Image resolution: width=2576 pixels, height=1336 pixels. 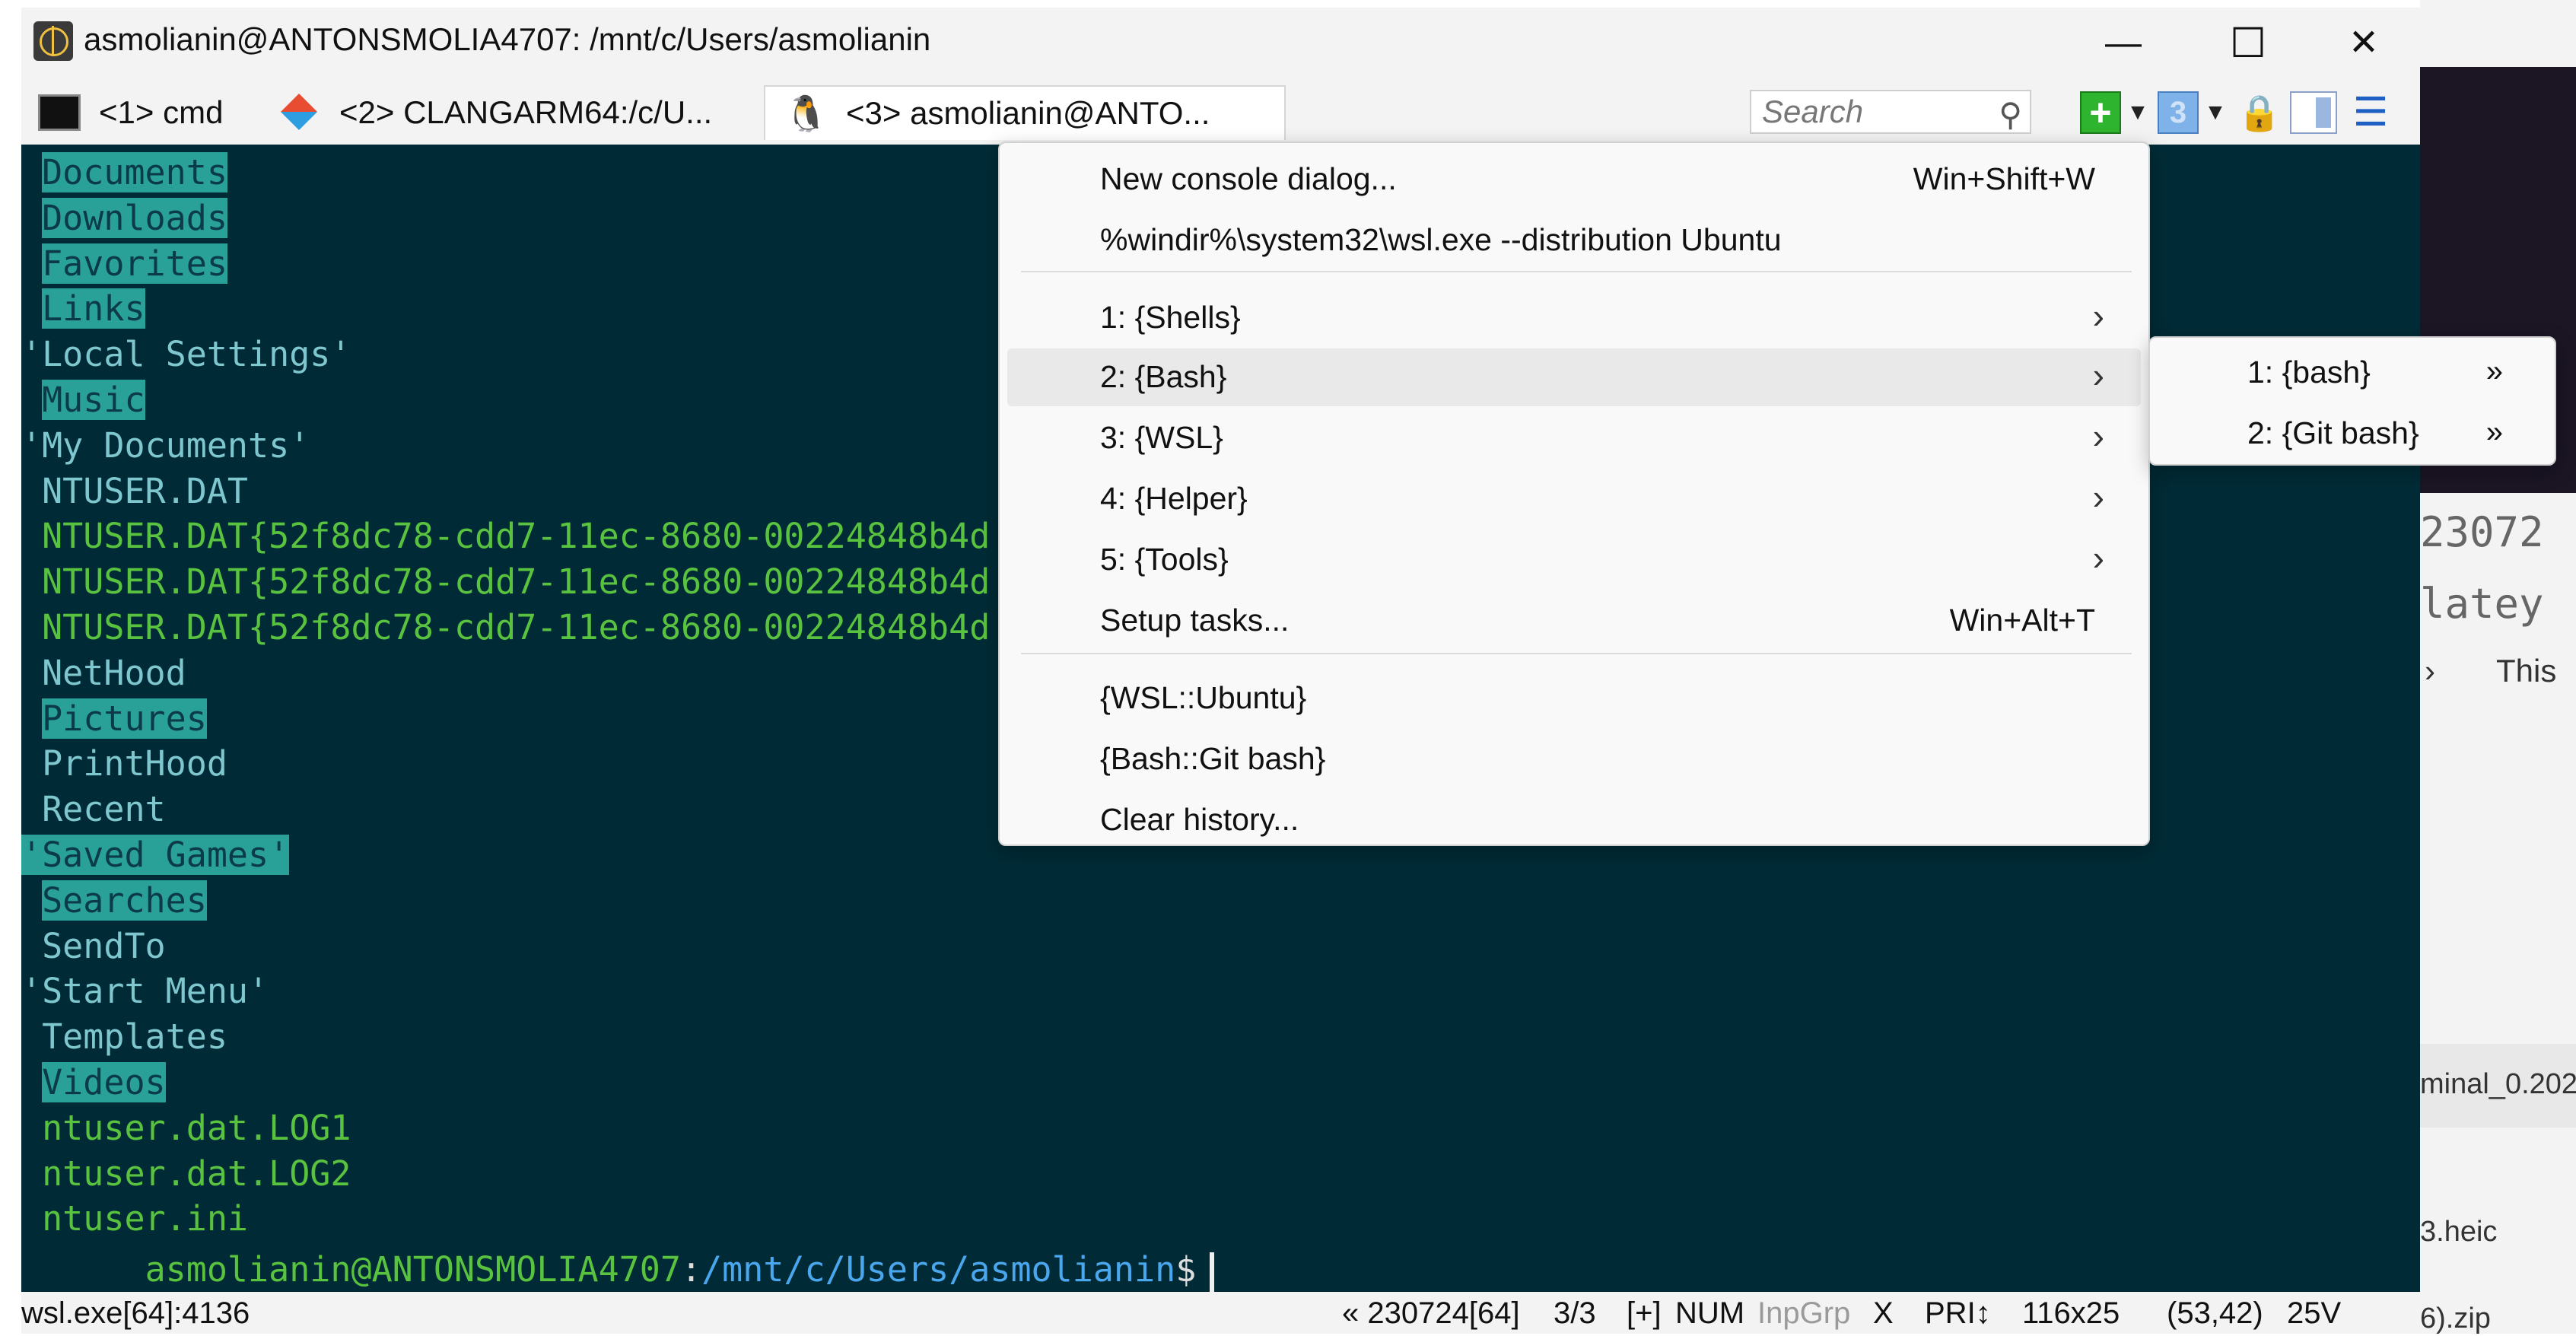 What do you see at coordinates (124, 173) in the screenshot?
I see `terminal-line: Documents` at bounding box center [124, 173].